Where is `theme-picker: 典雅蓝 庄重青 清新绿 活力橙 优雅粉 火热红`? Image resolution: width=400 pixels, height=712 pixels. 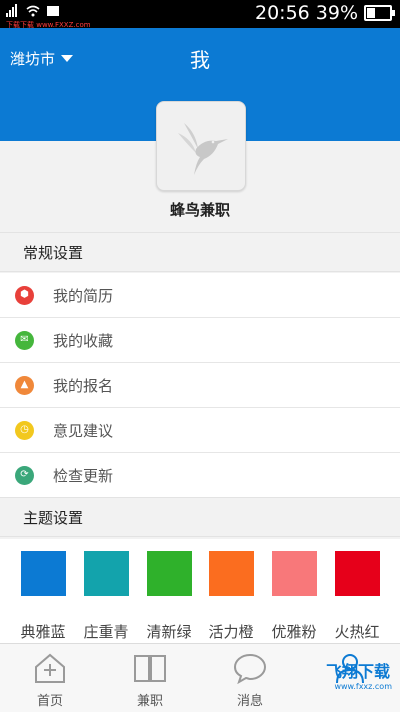 theme-picker: 典雅蓝 庄重青 清新绿 活力橙 优雅粉 火热红 is located at coordinates (200, 591).